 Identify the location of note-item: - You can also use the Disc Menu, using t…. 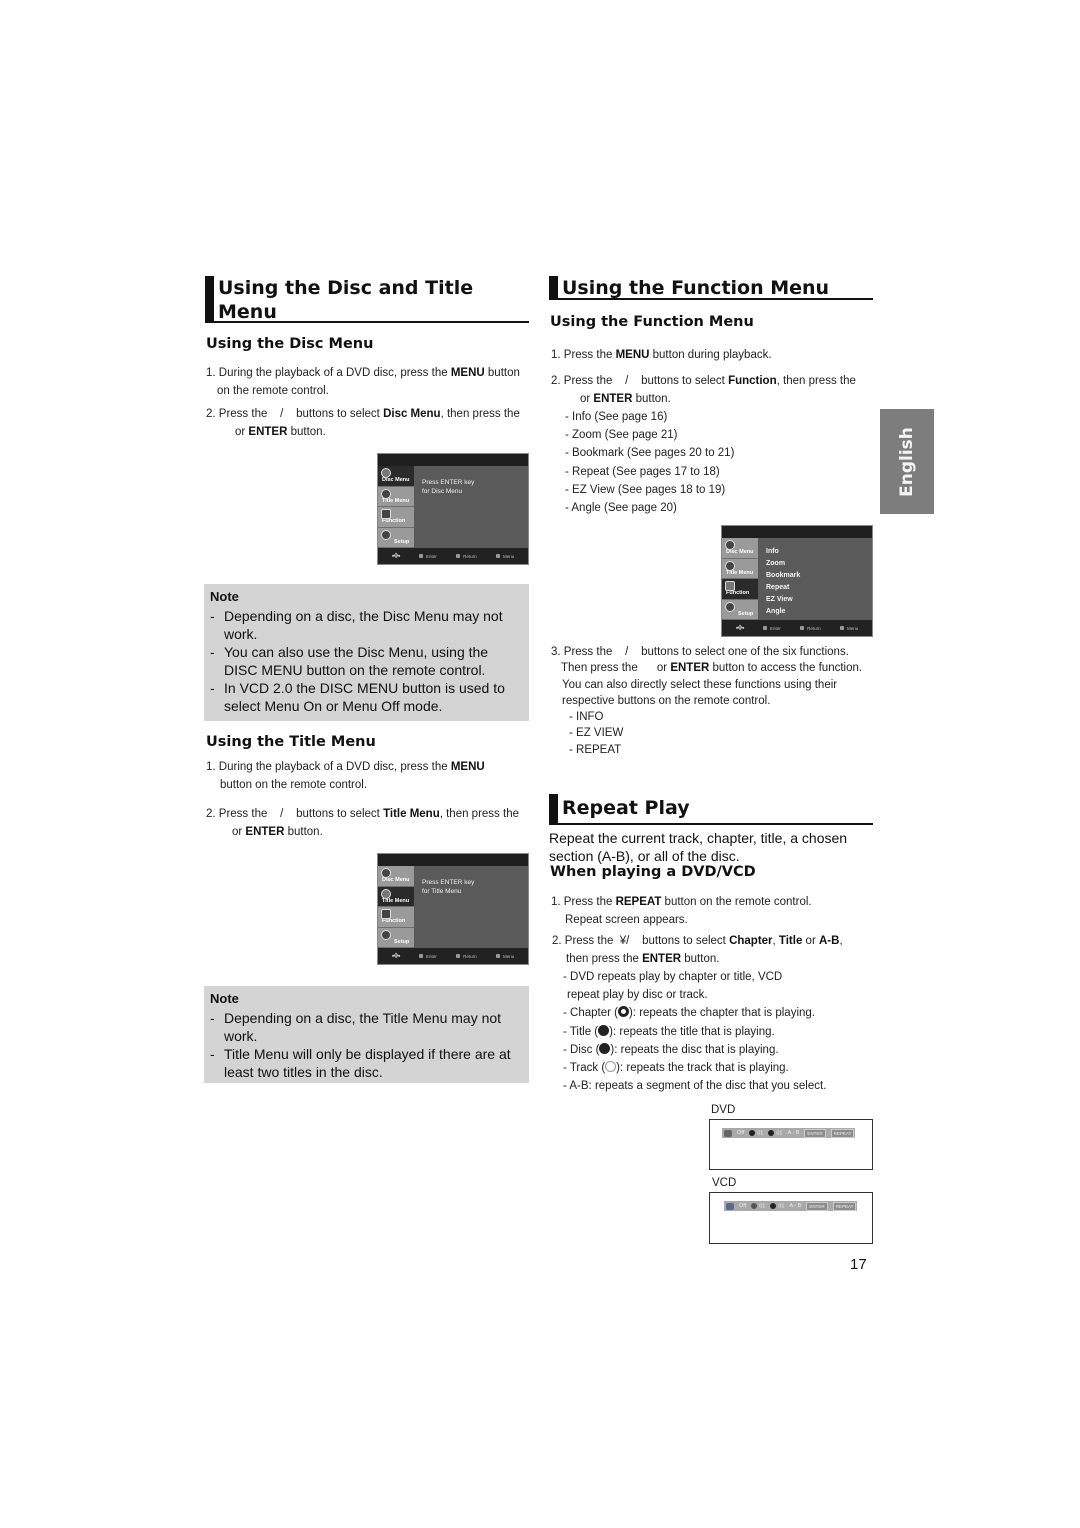
(349, 661).